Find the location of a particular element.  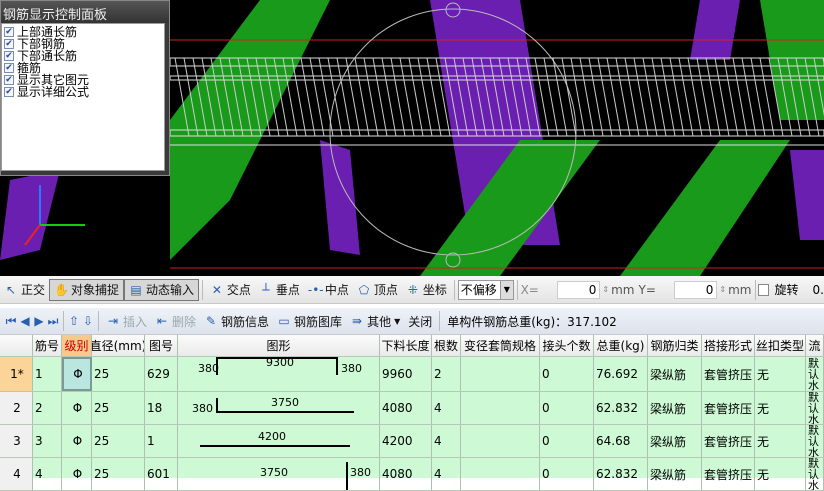

cell-fig: 18 is located at coordinates (161, 408).